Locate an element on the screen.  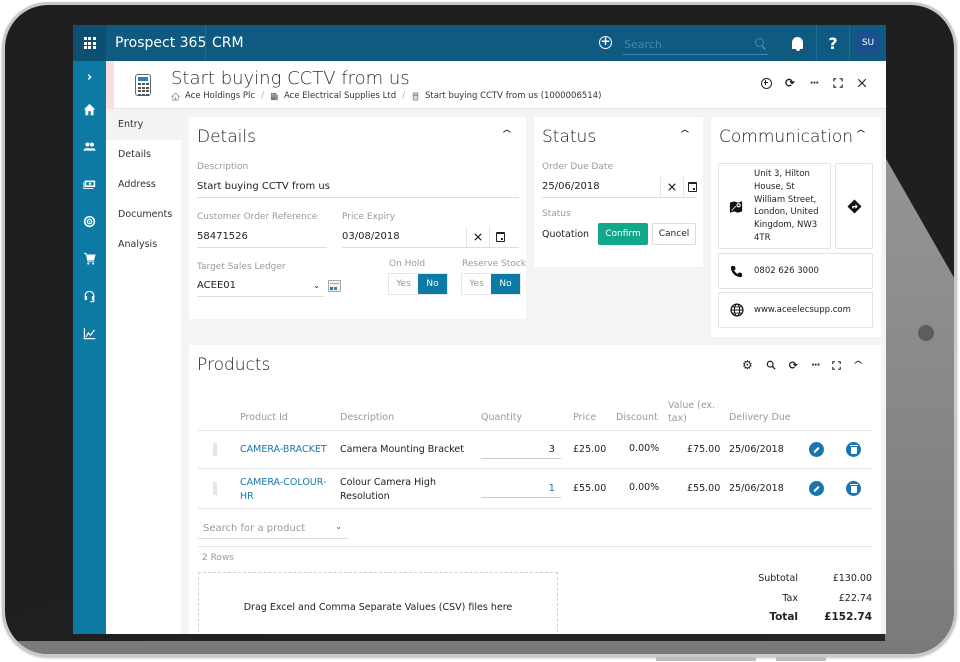
price-cell: £55.00 is located at coordinates (590, 488).